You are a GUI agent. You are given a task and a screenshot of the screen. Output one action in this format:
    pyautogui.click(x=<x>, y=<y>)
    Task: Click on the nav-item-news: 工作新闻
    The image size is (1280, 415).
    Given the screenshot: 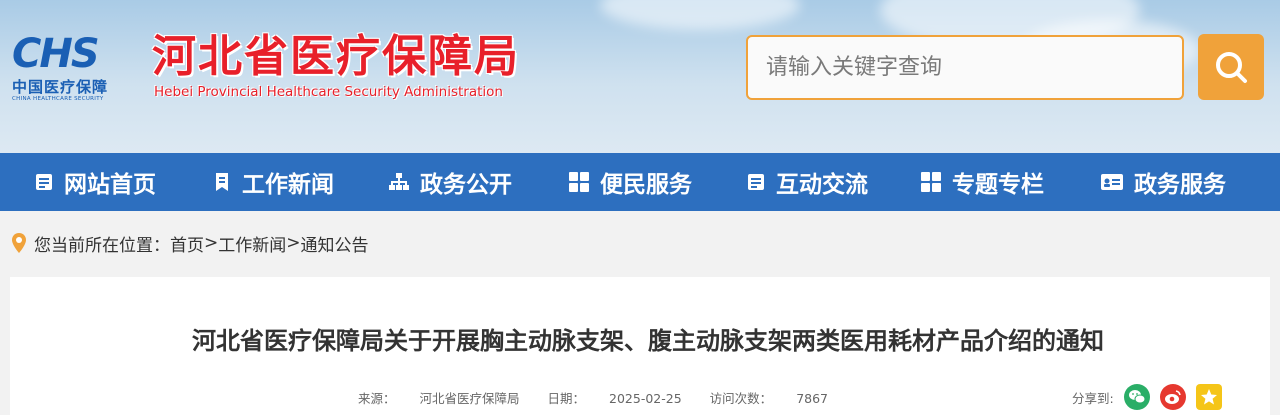 What is the action you would take?
    pyautogui.click(x=274, y=182)
    